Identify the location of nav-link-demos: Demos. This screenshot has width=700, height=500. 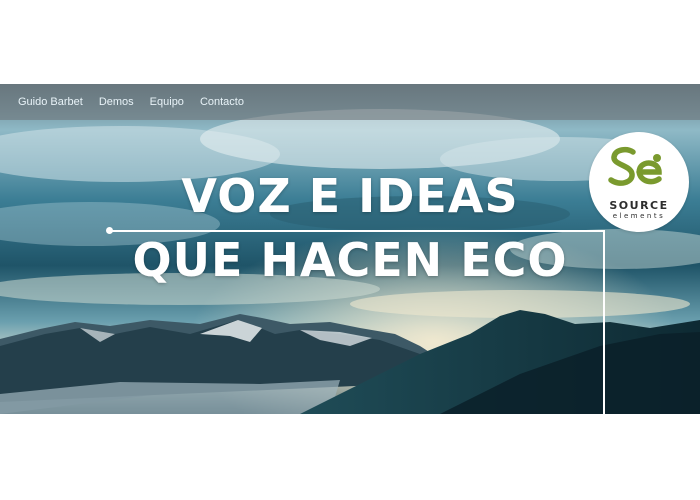
(116, 102).